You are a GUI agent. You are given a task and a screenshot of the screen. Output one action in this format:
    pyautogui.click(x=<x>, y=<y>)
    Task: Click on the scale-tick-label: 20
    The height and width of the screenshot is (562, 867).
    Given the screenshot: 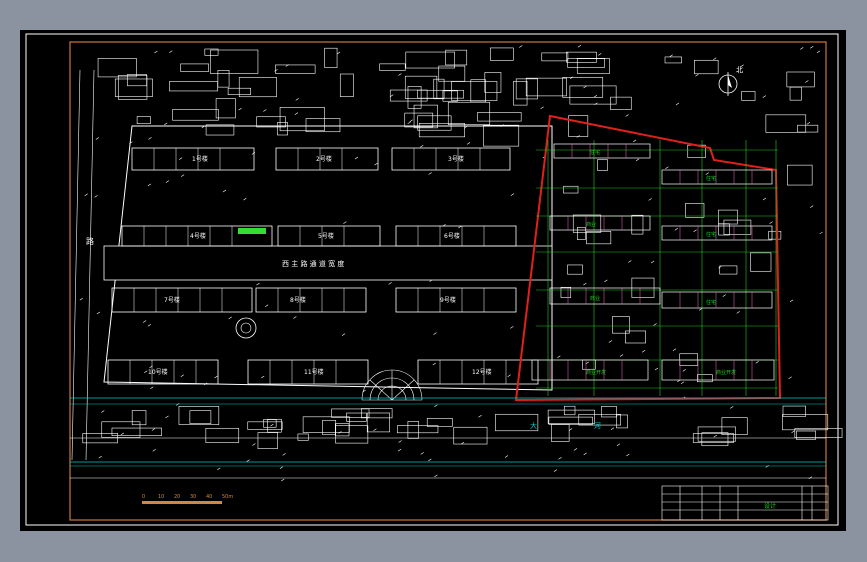 What is the action you would take?
    pyautogui.click(x=177, y=497)
    